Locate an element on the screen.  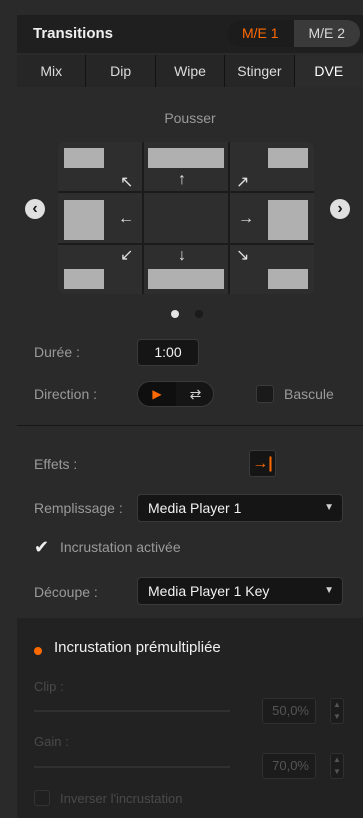
dve-effect-name: Pousser is located at coordinates (190, 118).